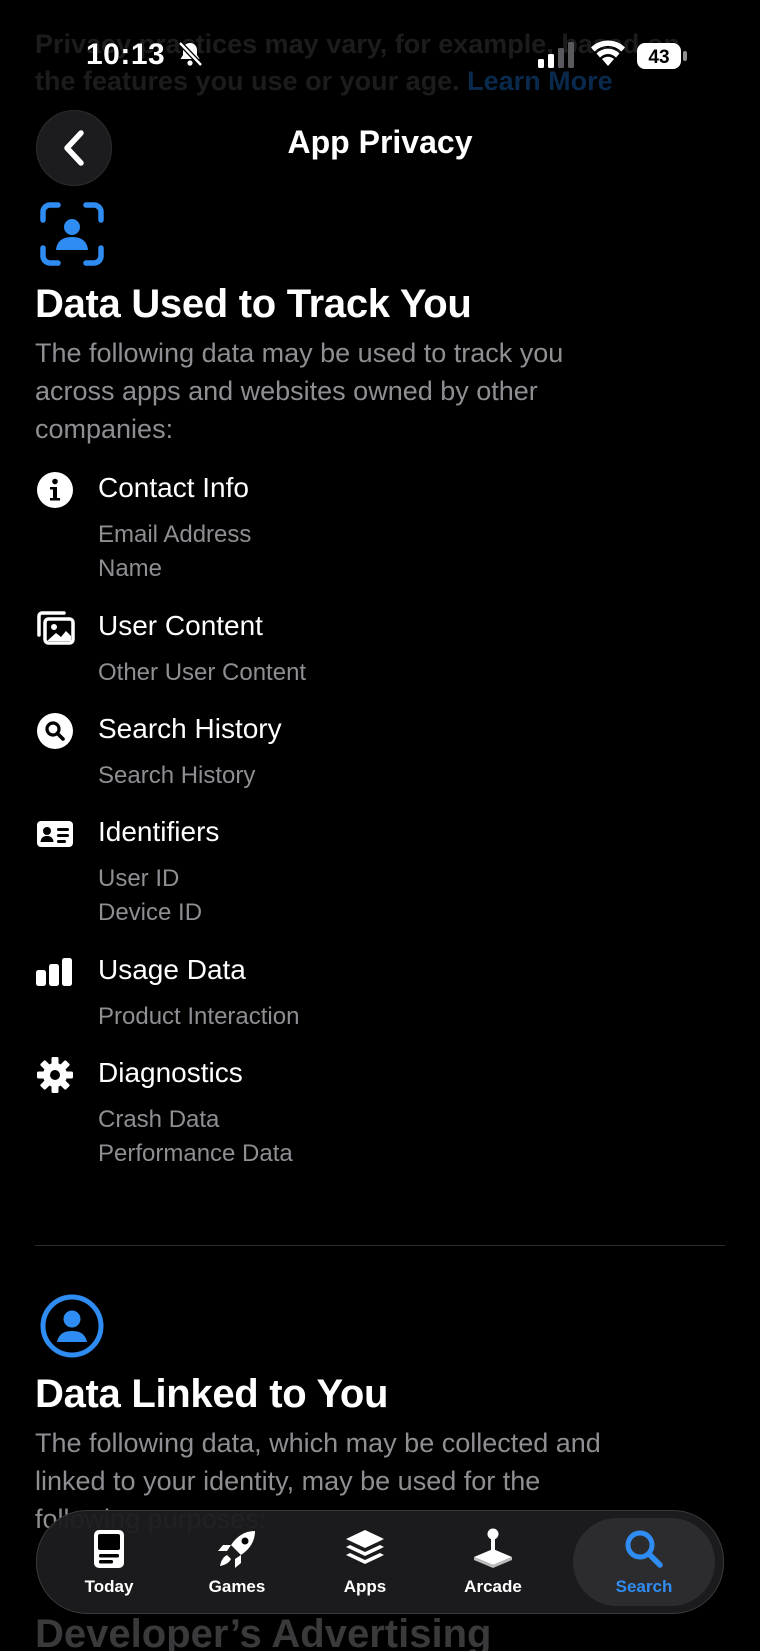  What do you see at coordinates (159, 1119) in the screenshot?
I see `category-item: Crash Data` at bounding box center [159, 1119].